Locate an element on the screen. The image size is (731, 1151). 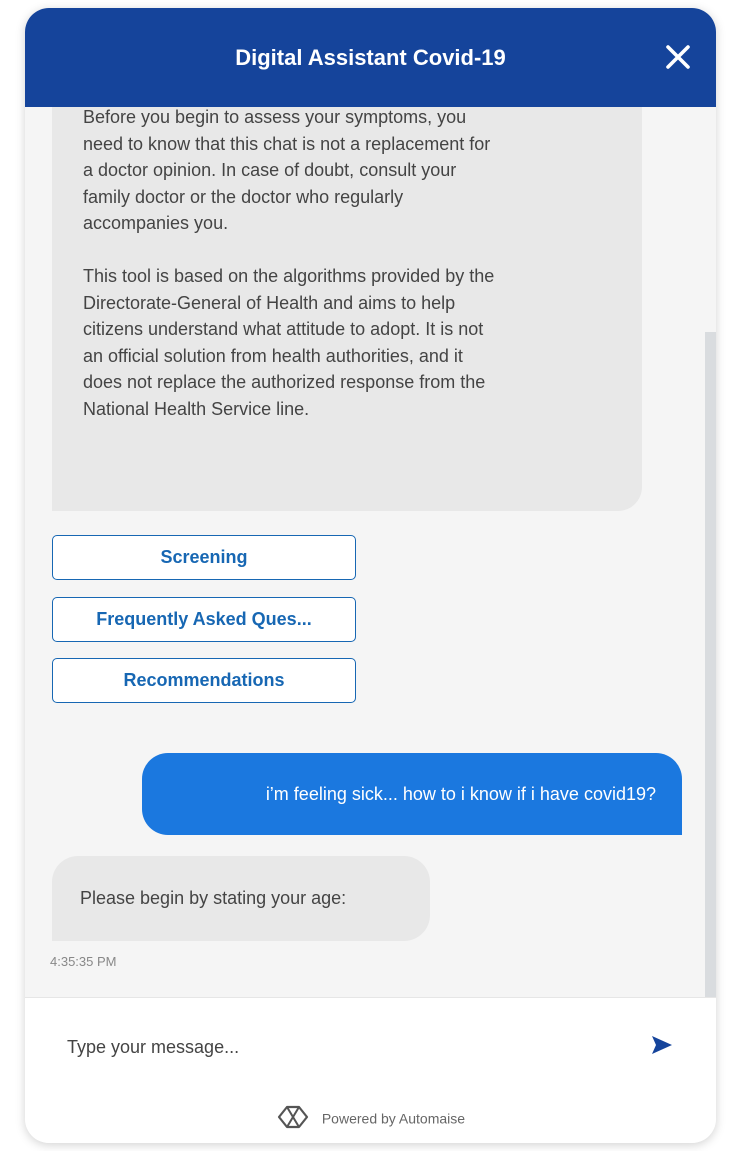
automaise-logo-icon is located at coordinates (293, 1118).